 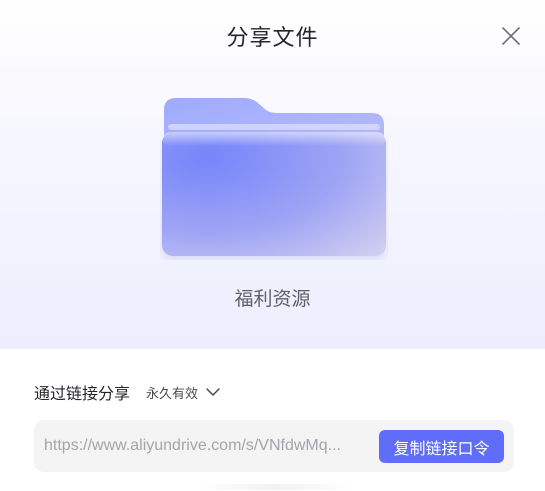 What do you see at coordinates (511, 36) in the screenshot?
I see `close-icon` at bounding box center [511, 36].